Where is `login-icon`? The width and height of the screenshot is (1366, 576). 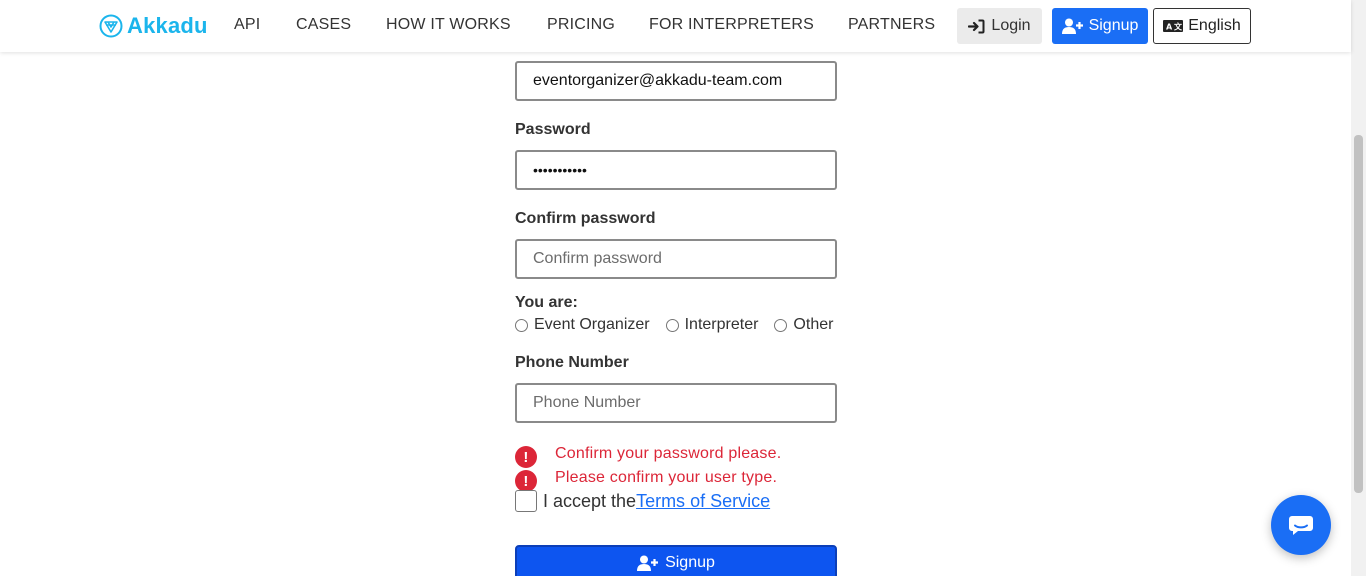
login-icon is located at coordinates (976, 26).